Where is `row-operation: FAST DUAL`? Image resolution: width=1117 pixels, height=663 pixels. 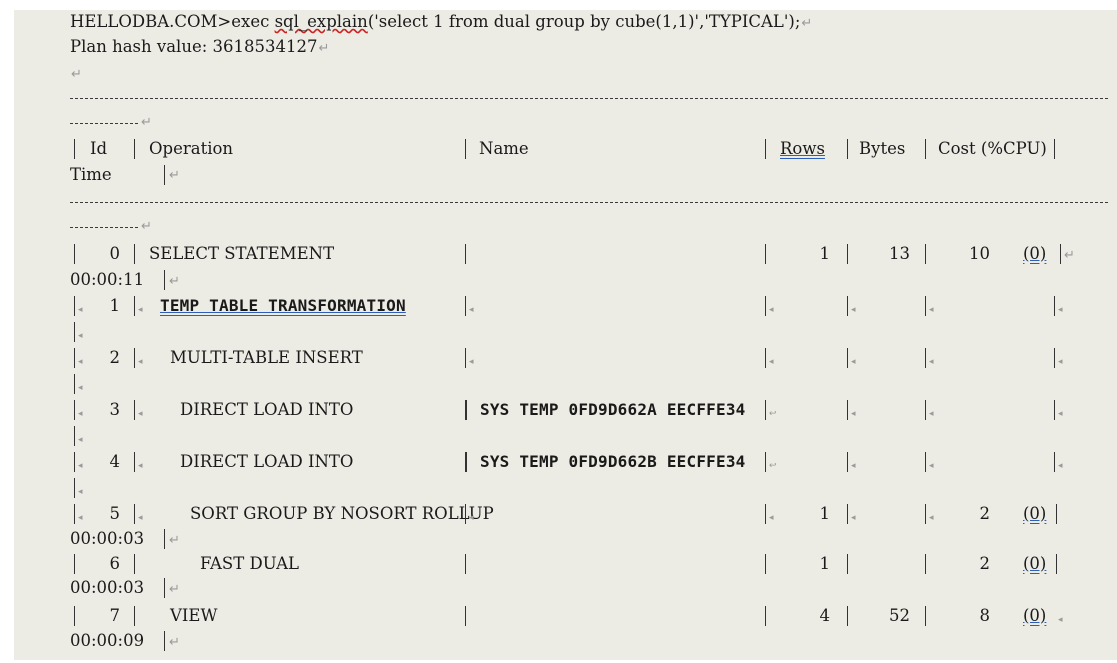
row-operation: FAST DUAL is located at coordinates (249, 563).